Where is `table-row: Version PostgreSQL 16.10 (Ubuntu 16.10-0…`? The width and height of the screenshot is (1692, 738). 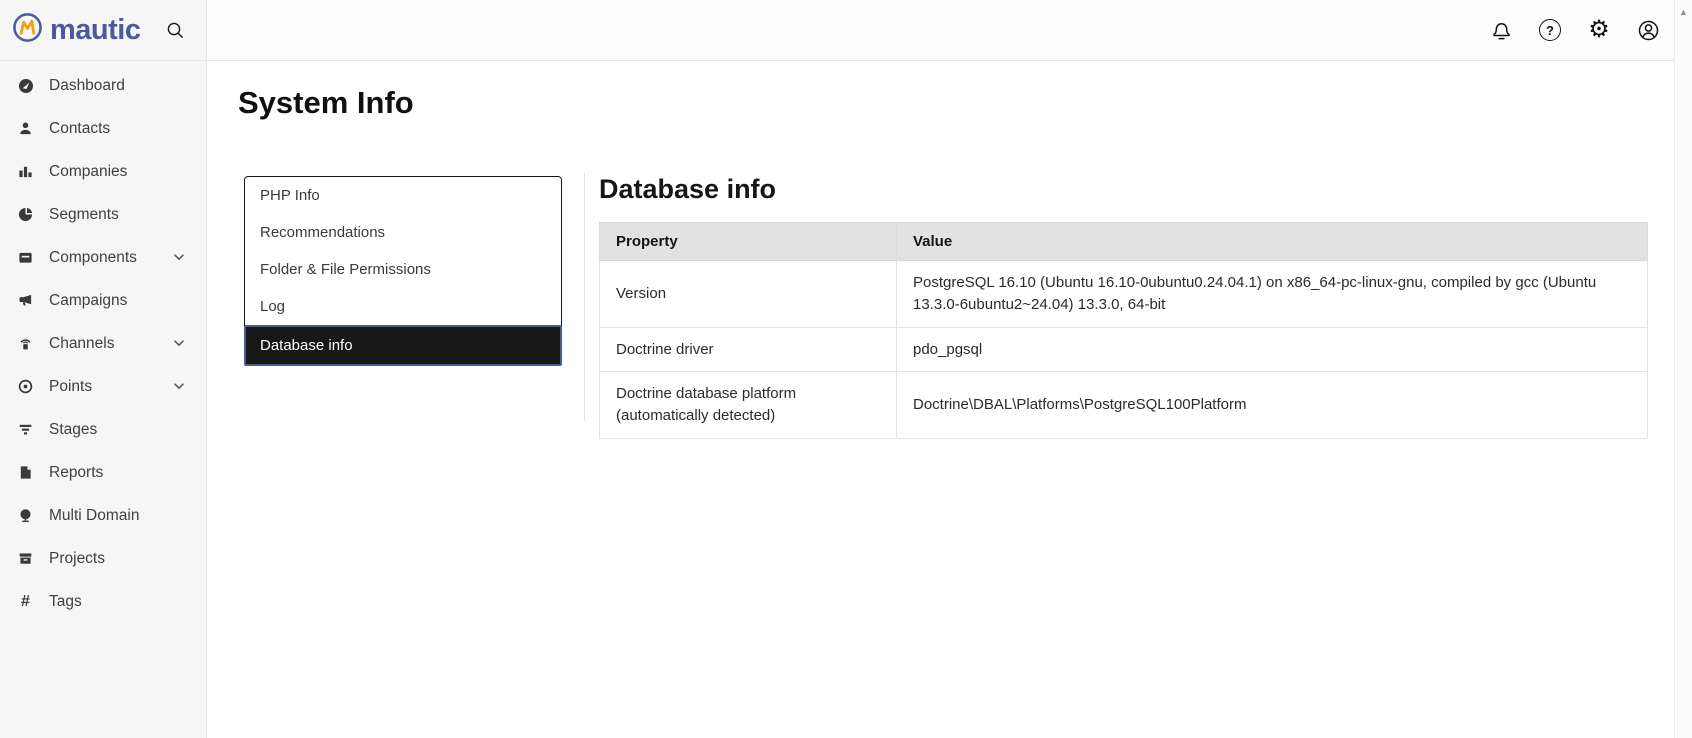
table-row: Version PostgreSQL 16.10 (Ubuntu 16.10-0… is located at coordinates (1123, 294).